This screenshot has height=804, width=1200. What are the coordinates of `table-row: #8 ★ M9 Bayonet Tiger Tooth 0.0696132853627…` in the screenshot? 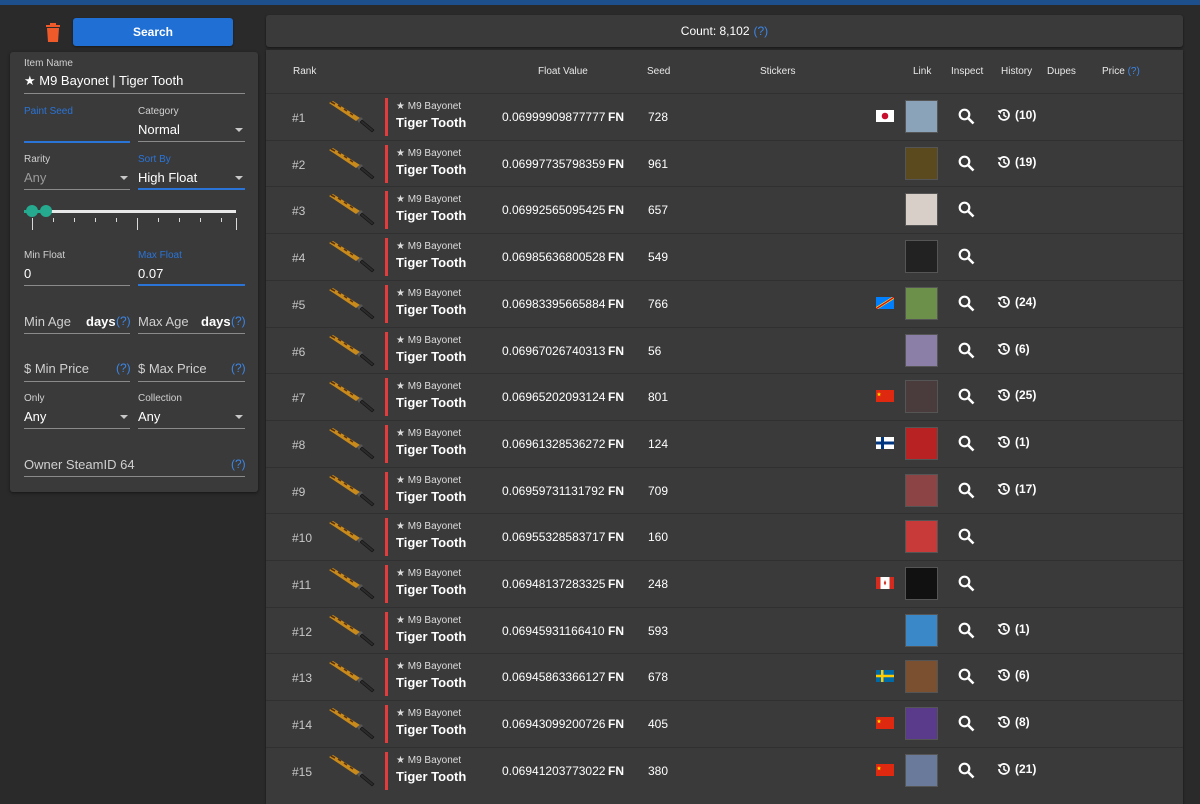 It's located at (724, 443).